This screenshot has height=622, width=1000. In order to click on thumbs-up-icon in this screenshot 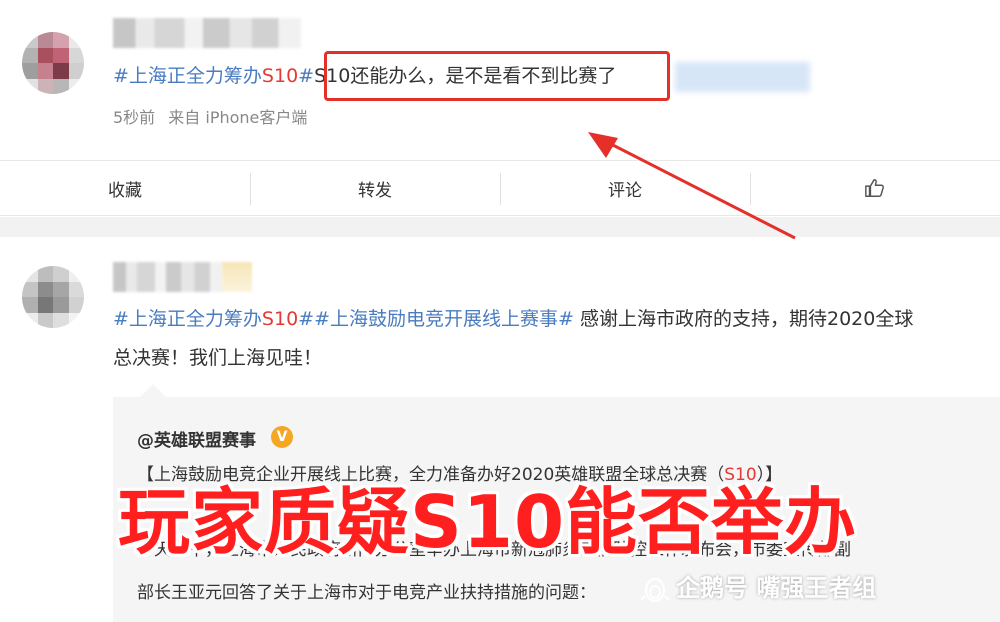, I will do `click(874, 188)`.